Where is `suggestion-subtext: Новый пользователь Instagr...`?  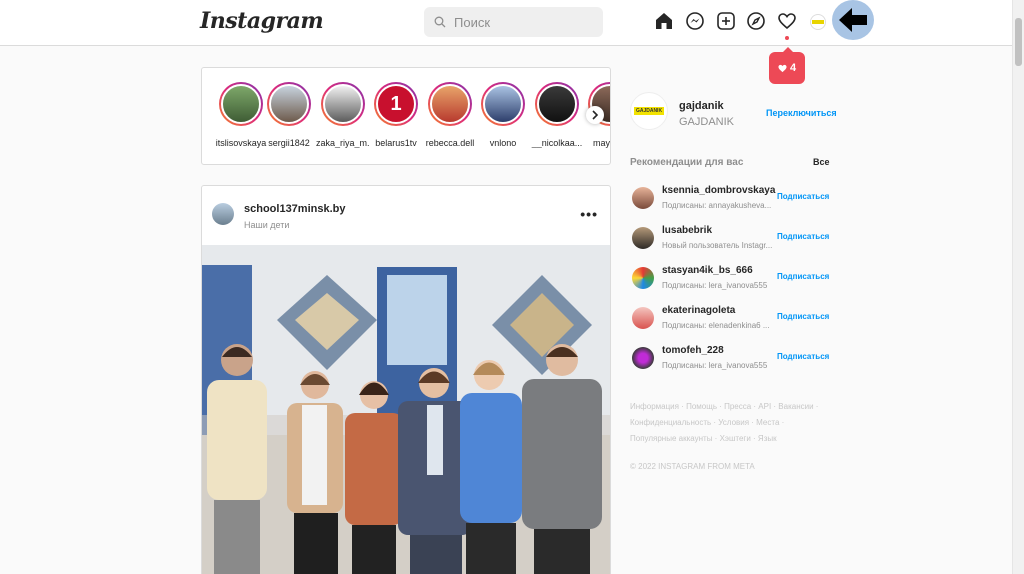
suggestion-subtext: Новый пользователь Instagr... is located at coordinates (717, 245).